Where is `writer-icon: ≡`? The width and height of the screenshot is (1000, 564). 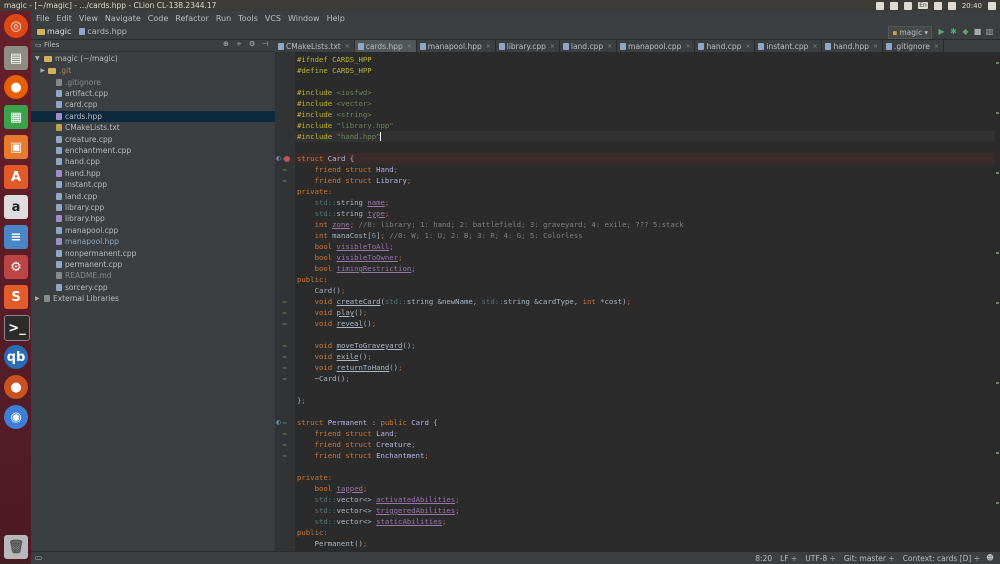
writer-icon: ≡ is located at coordinates (16, 237).